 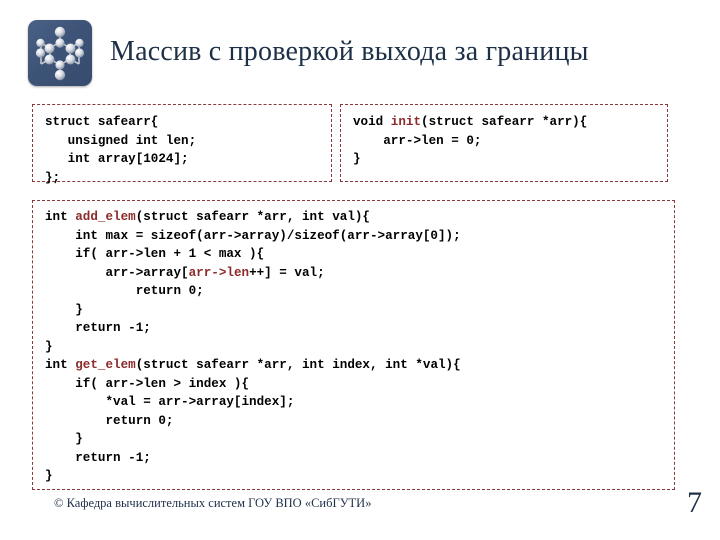 What do you see at coordinates (504, 122) in the screenshot?
I see `code-span: (struct safearr *arr){` at bounding box center [504, 122].